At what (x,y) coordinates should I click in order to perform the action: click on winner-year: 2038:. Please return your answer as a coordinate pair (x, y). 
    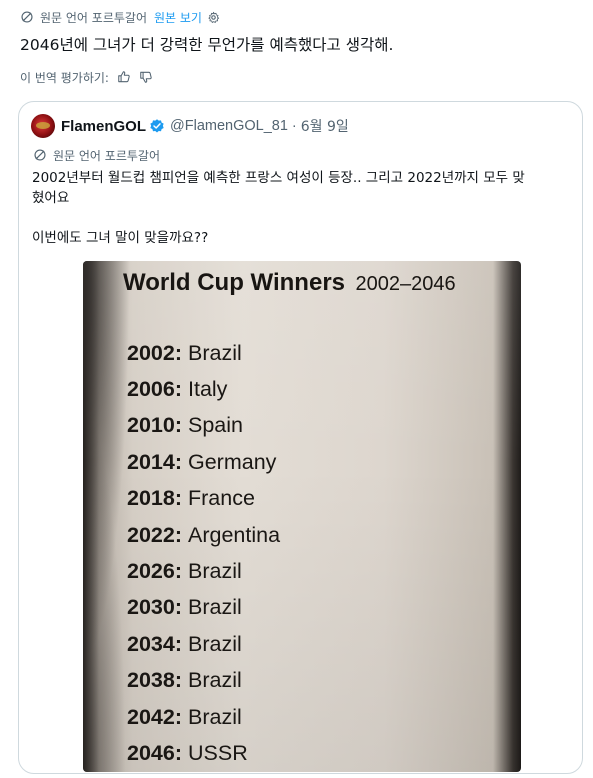
    Looking at the image, I should click on (154, 680).